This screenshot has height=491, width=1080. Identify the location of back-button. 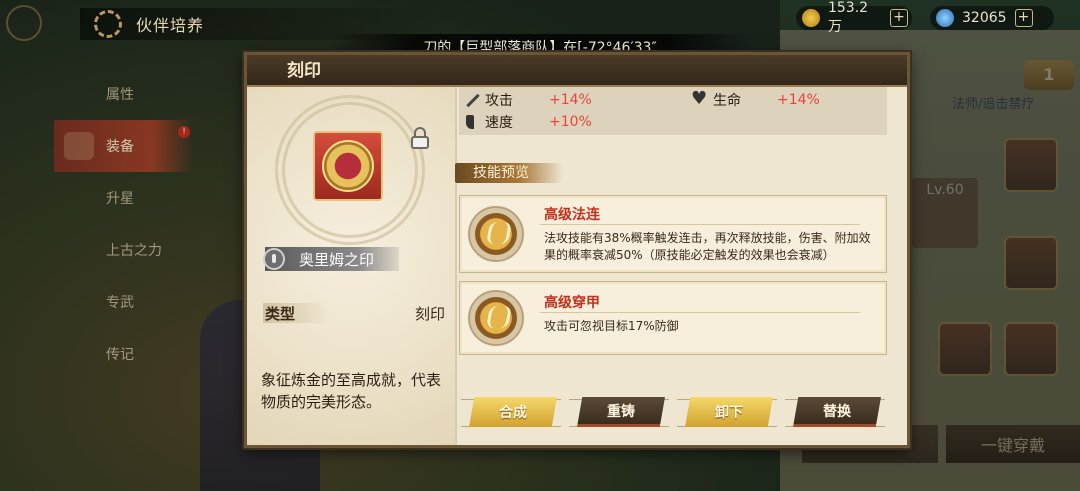
(25, 23).